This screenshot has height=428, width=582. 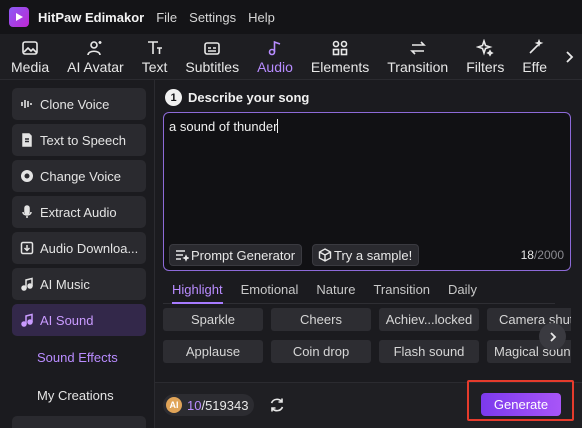 I want to click on filters-icon, so click(x=485, y=47).